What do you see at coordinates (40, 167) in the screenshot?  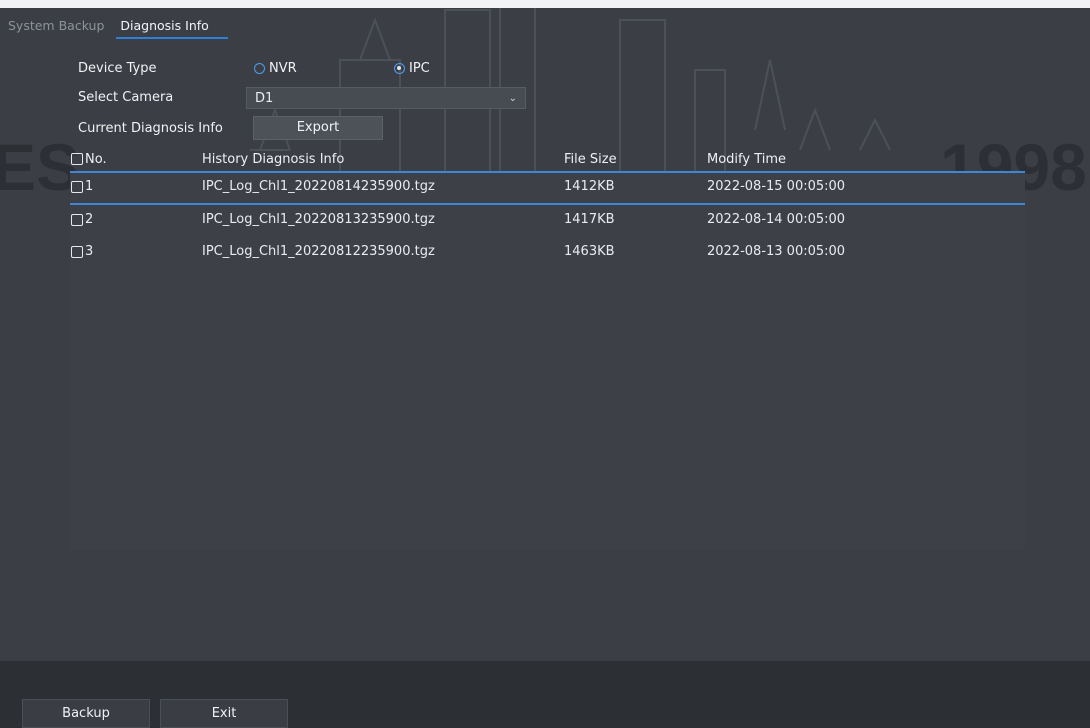 I see `watermark-left-text: ES` at bounding box center [40, 167].